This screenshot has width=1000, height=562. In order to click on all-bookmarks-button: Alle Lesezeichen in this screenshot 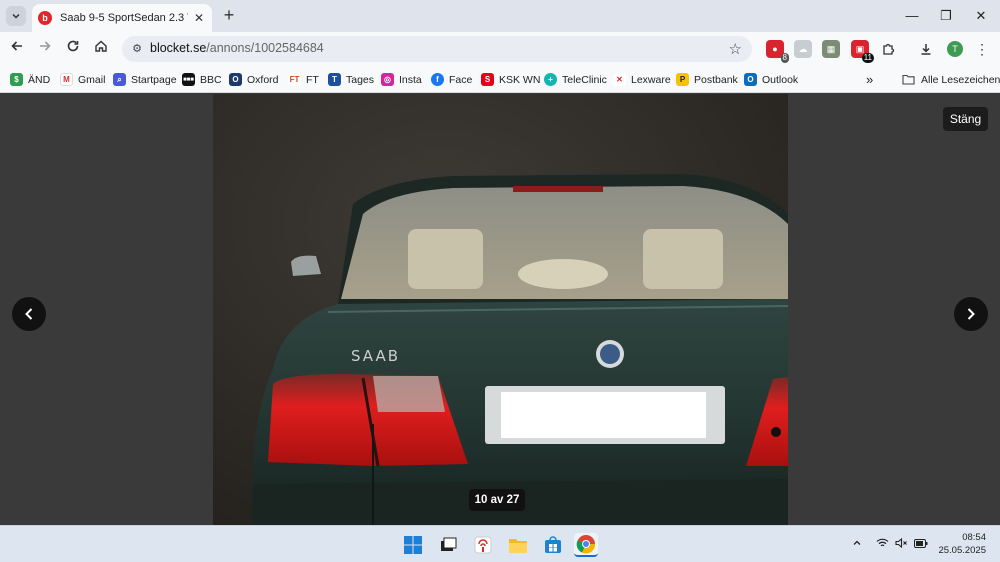, I will do `click(951, 79)`.